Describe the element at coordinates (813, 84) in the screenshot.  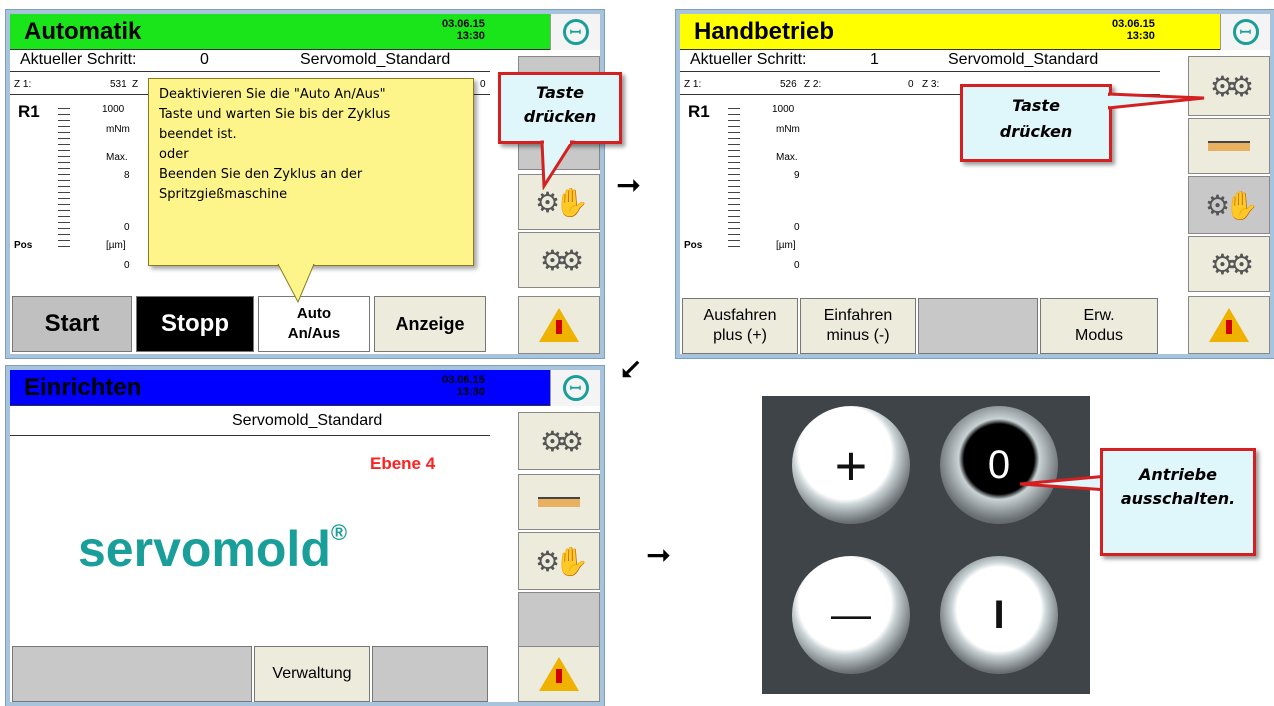
I see `zone-2-label: Z 2:` at that location.